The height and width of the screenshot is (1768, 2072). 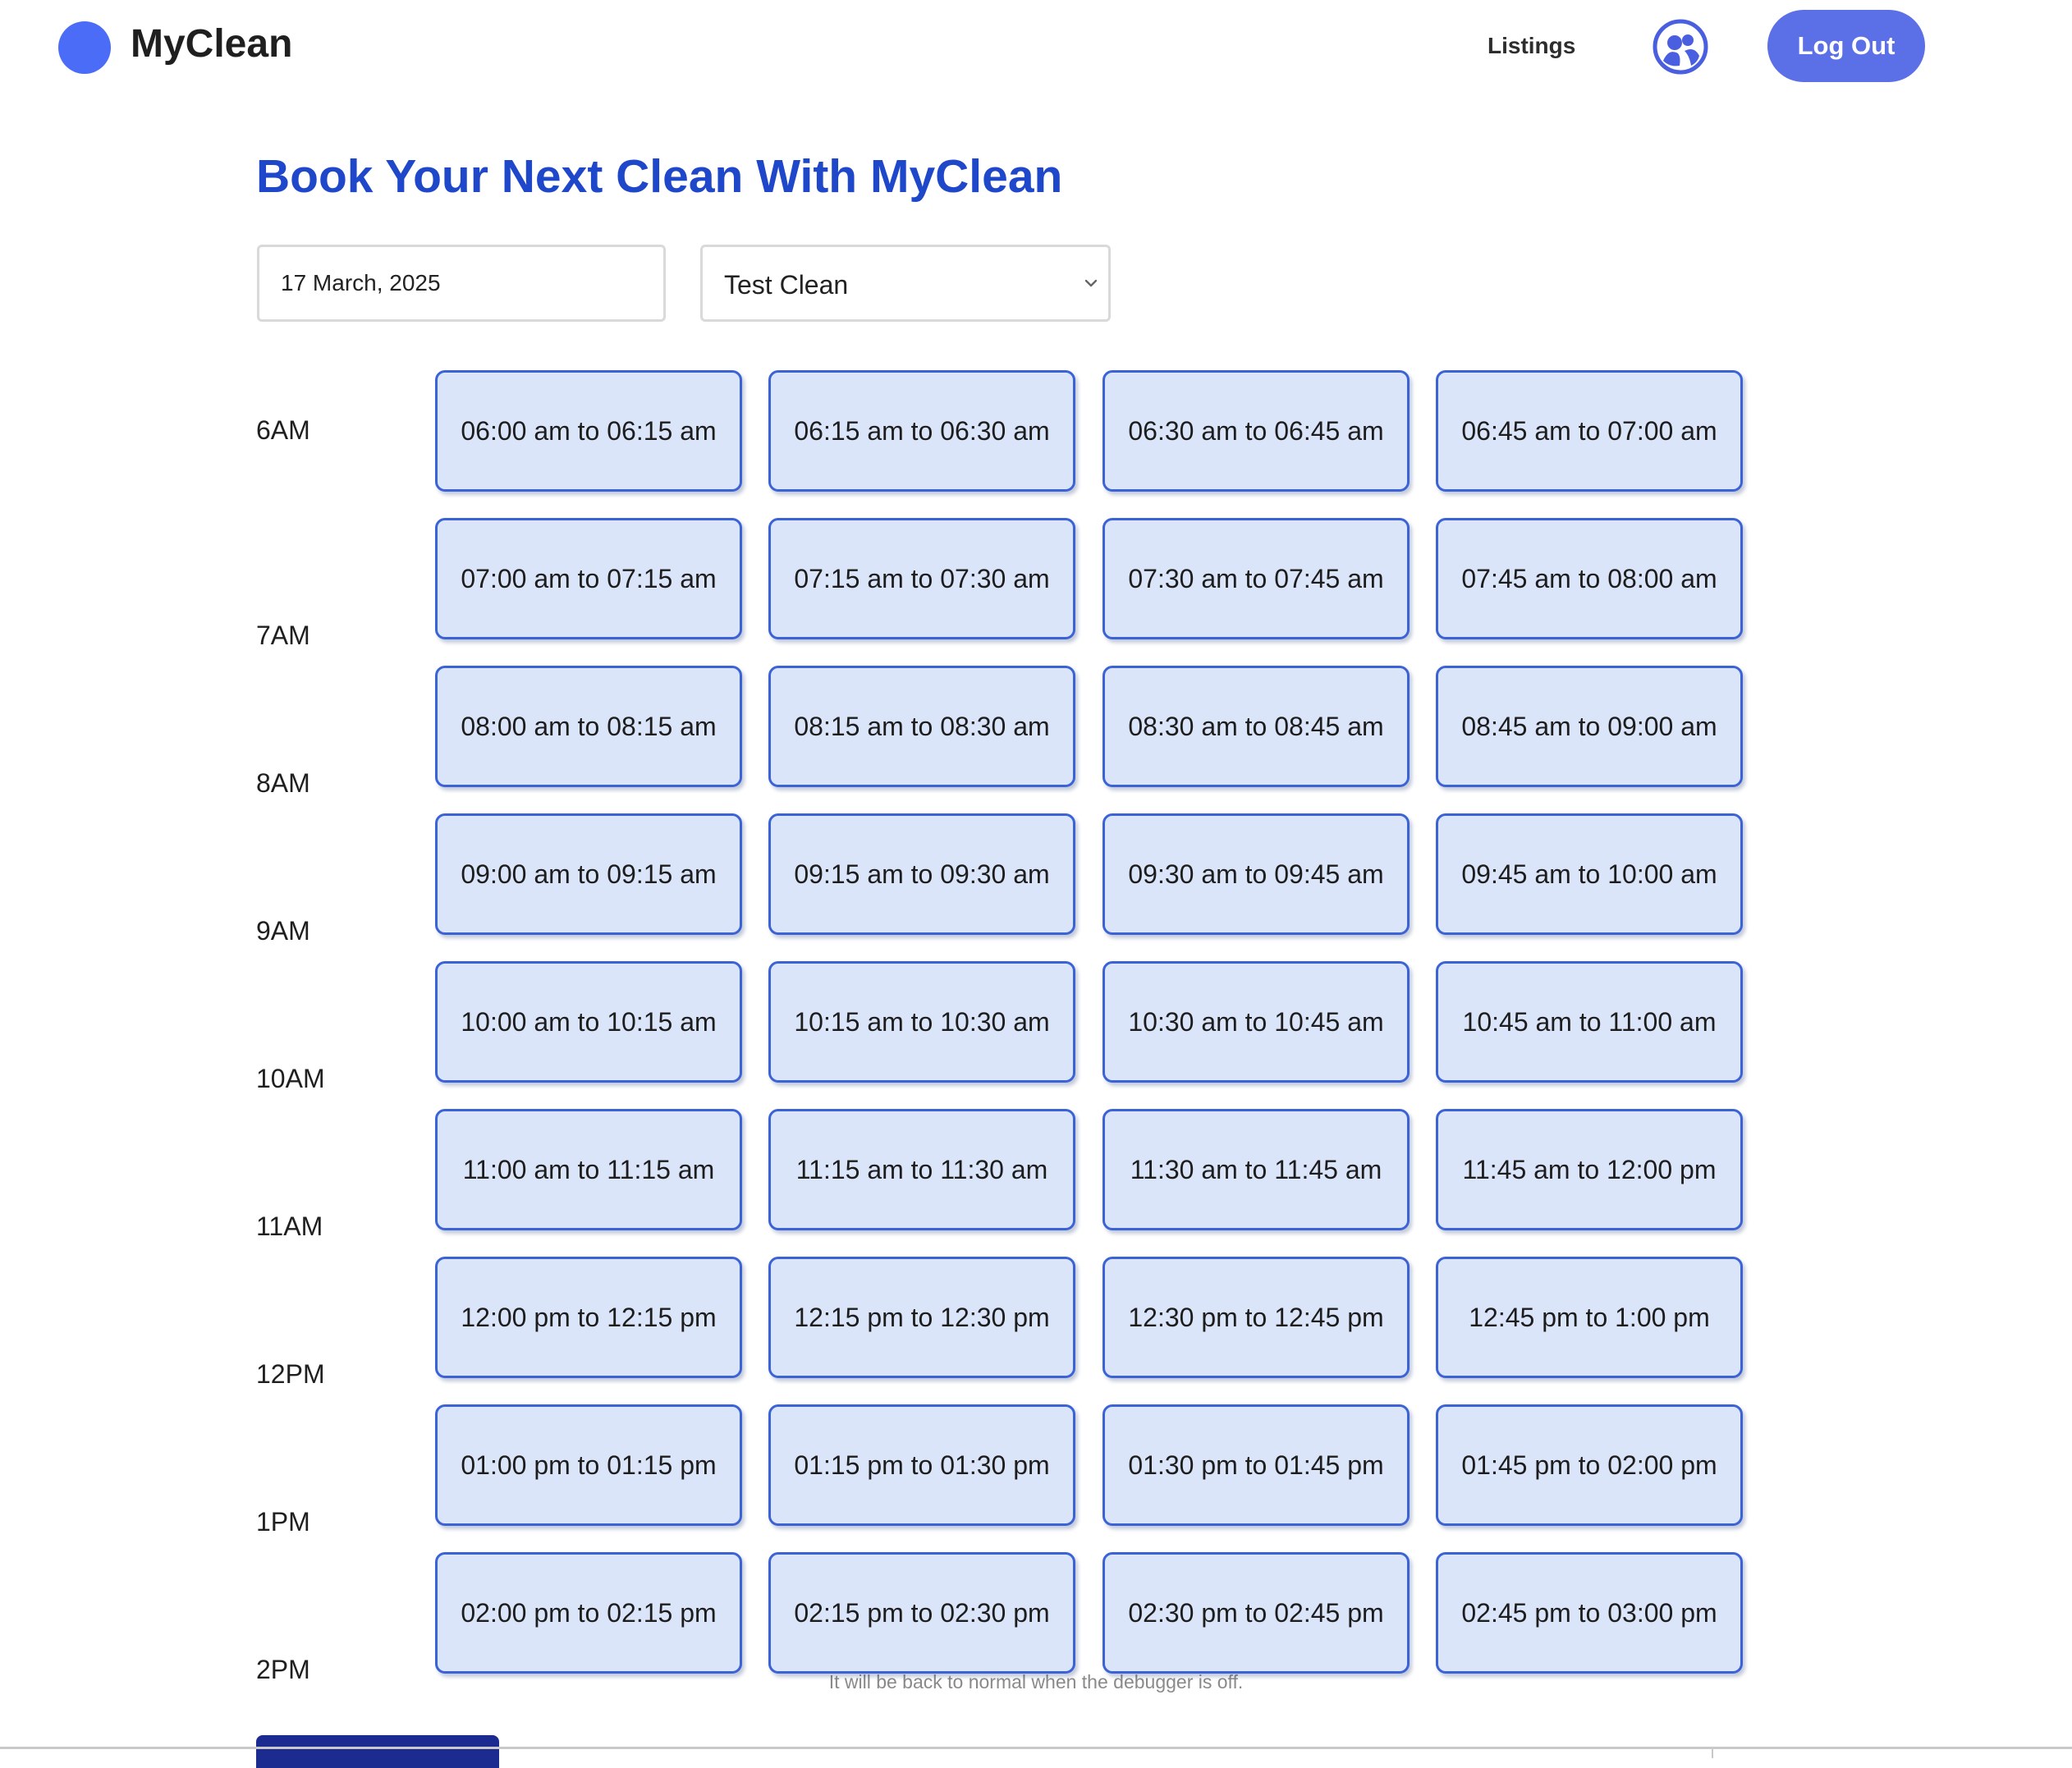 What do you see at coordinates (1256, 1022) in the screenshot?
I see `time-slot-button: 10:30 am to 10:45 am` at bounding box center [1256, 1022].